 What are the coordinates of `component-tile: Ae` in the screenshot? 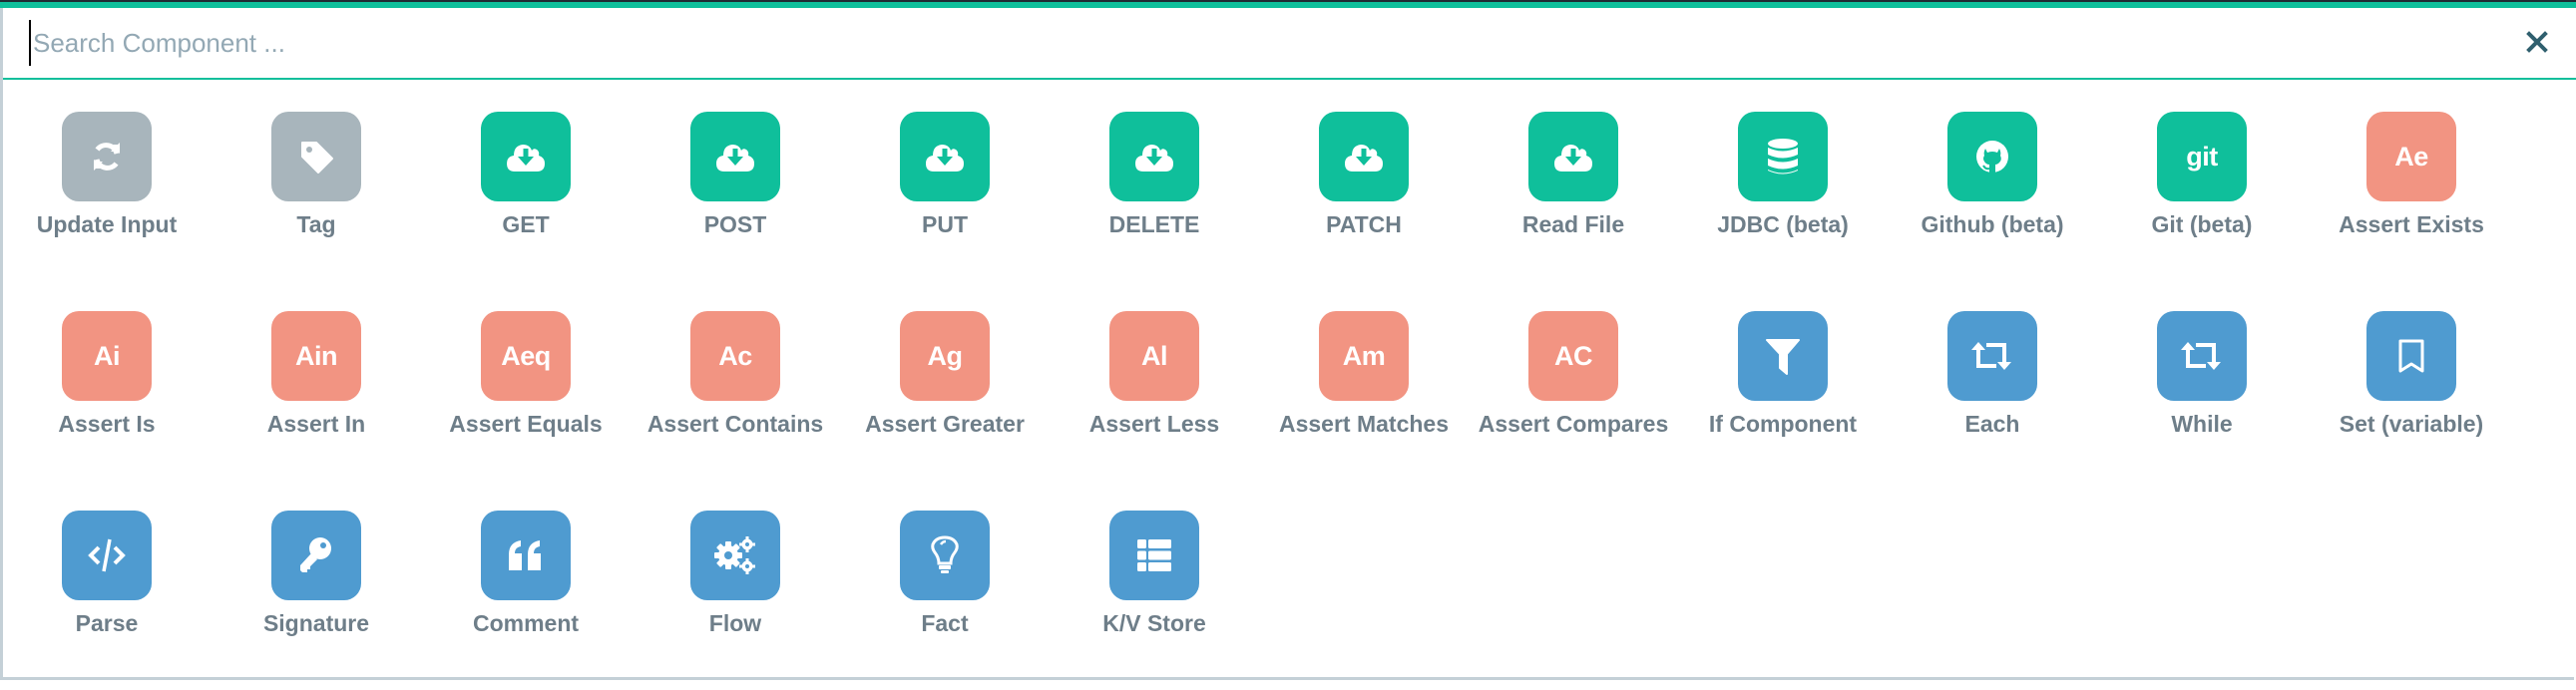 It's located at (2411, 156).